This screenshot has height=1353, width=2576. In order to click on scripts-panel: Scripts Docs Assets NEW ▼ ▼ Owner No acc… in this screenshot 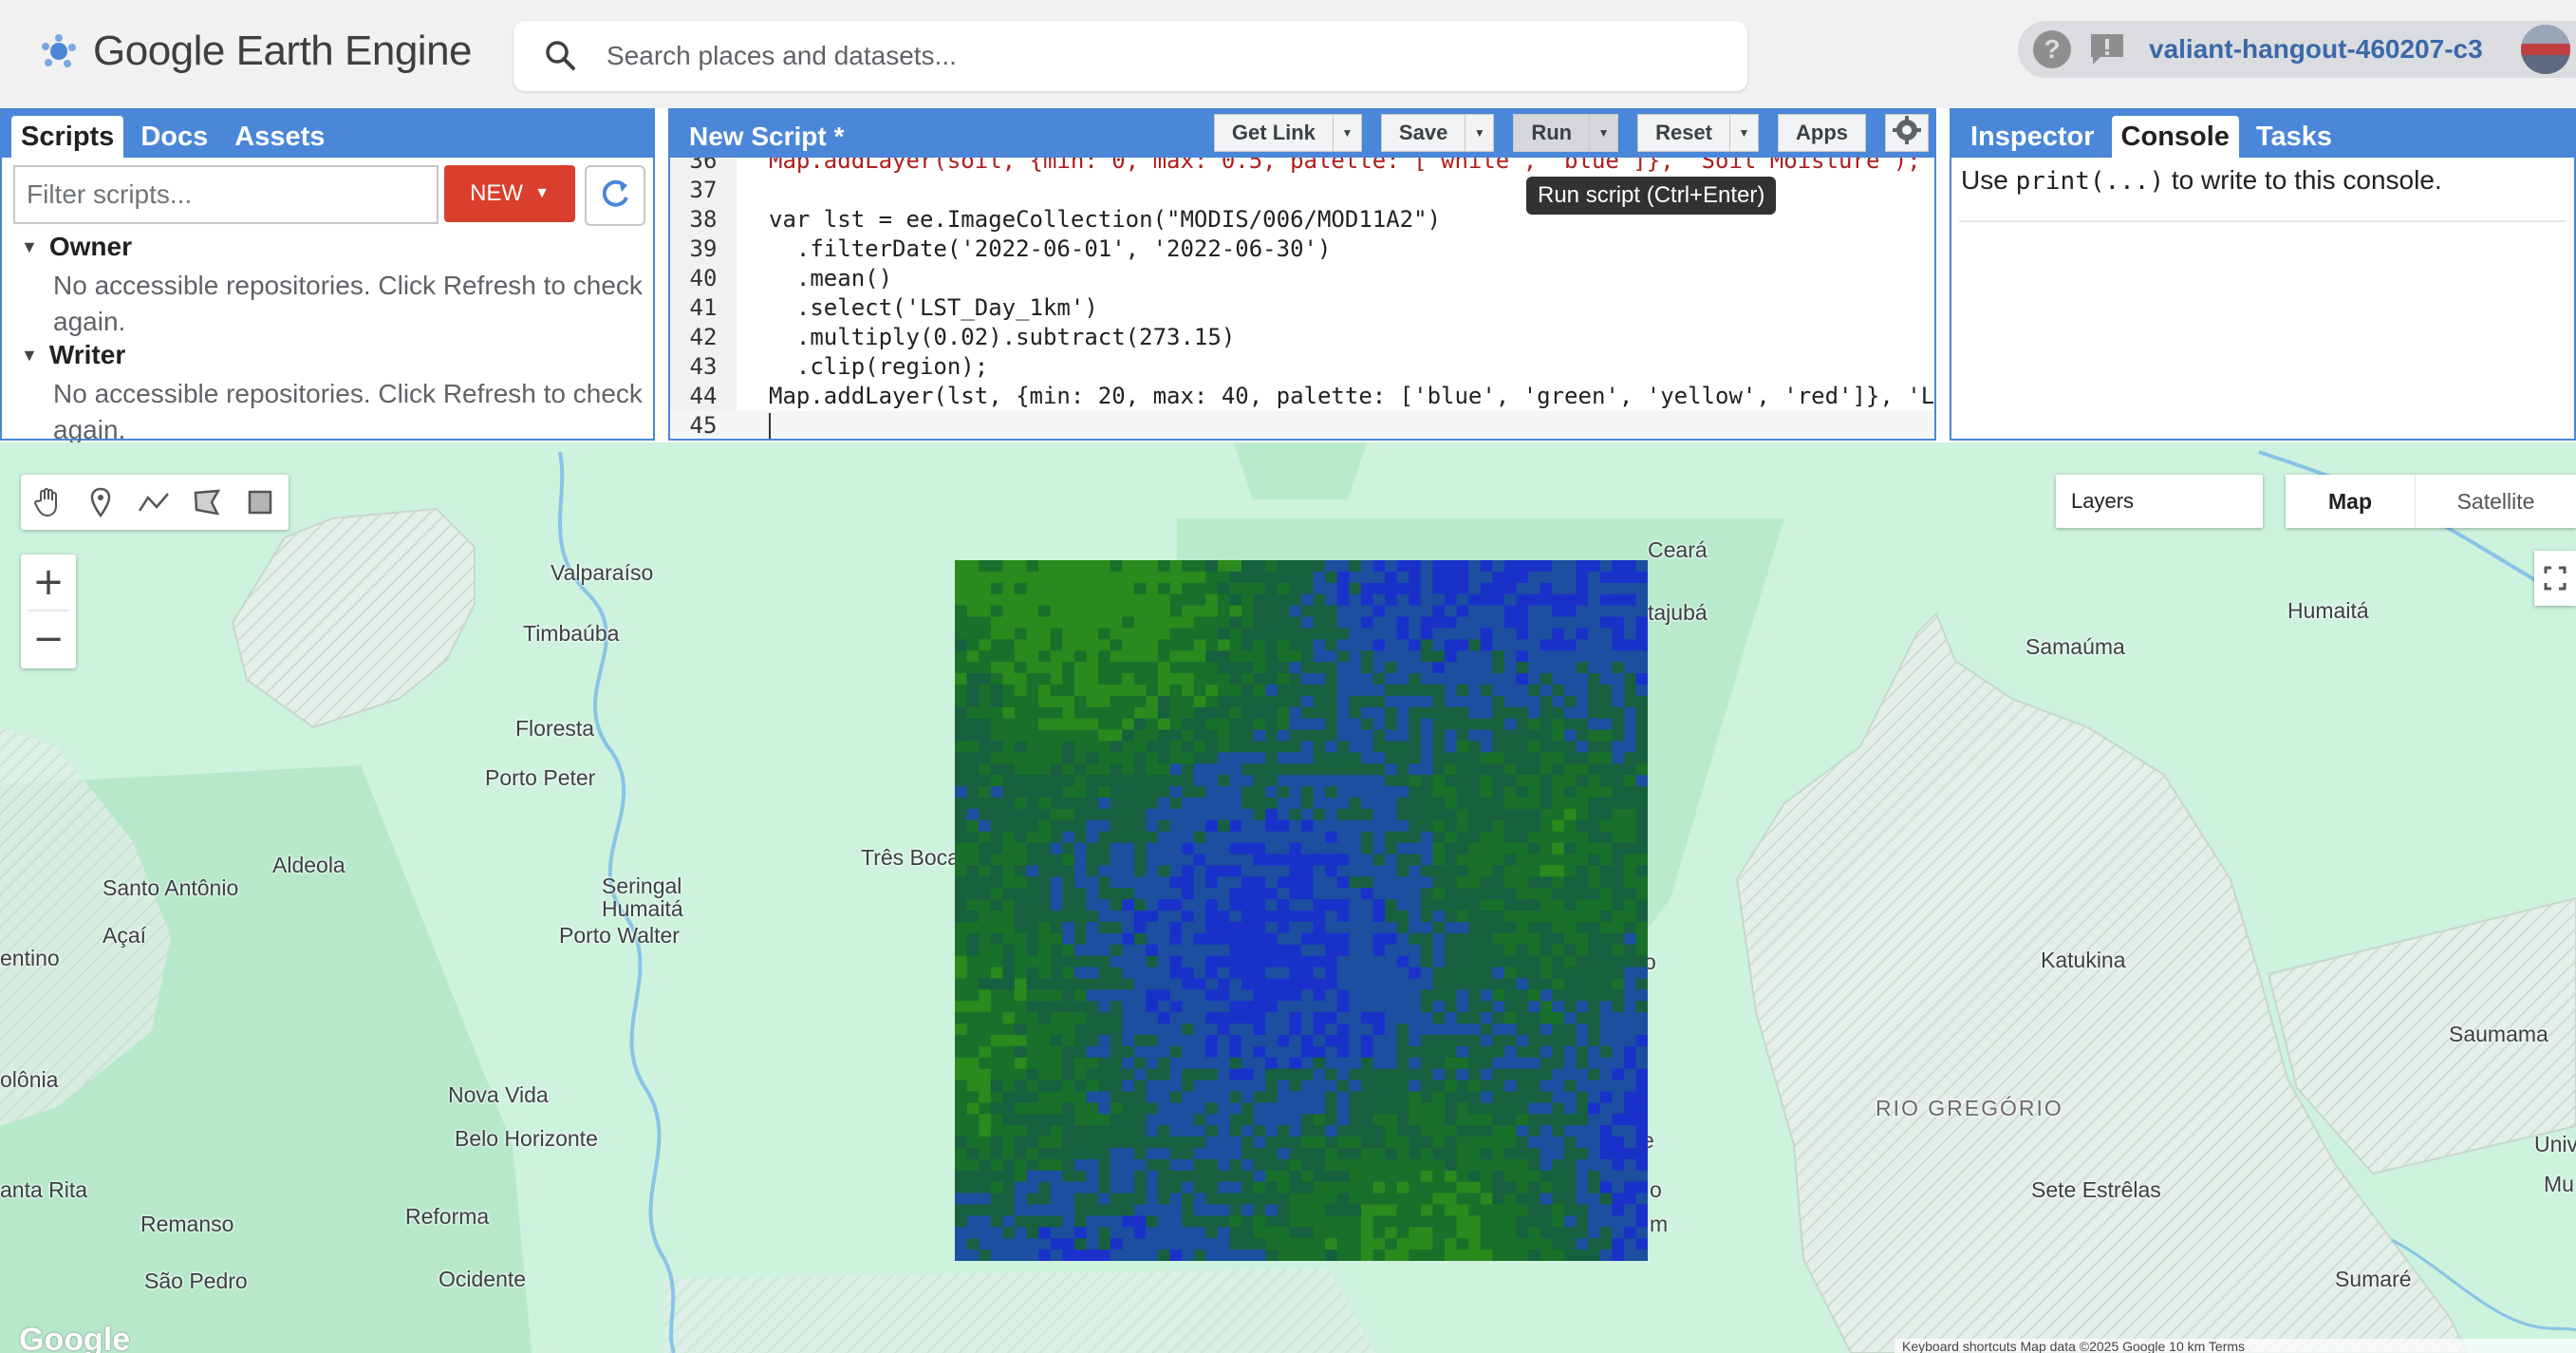, I will do `click(328, 276)`.